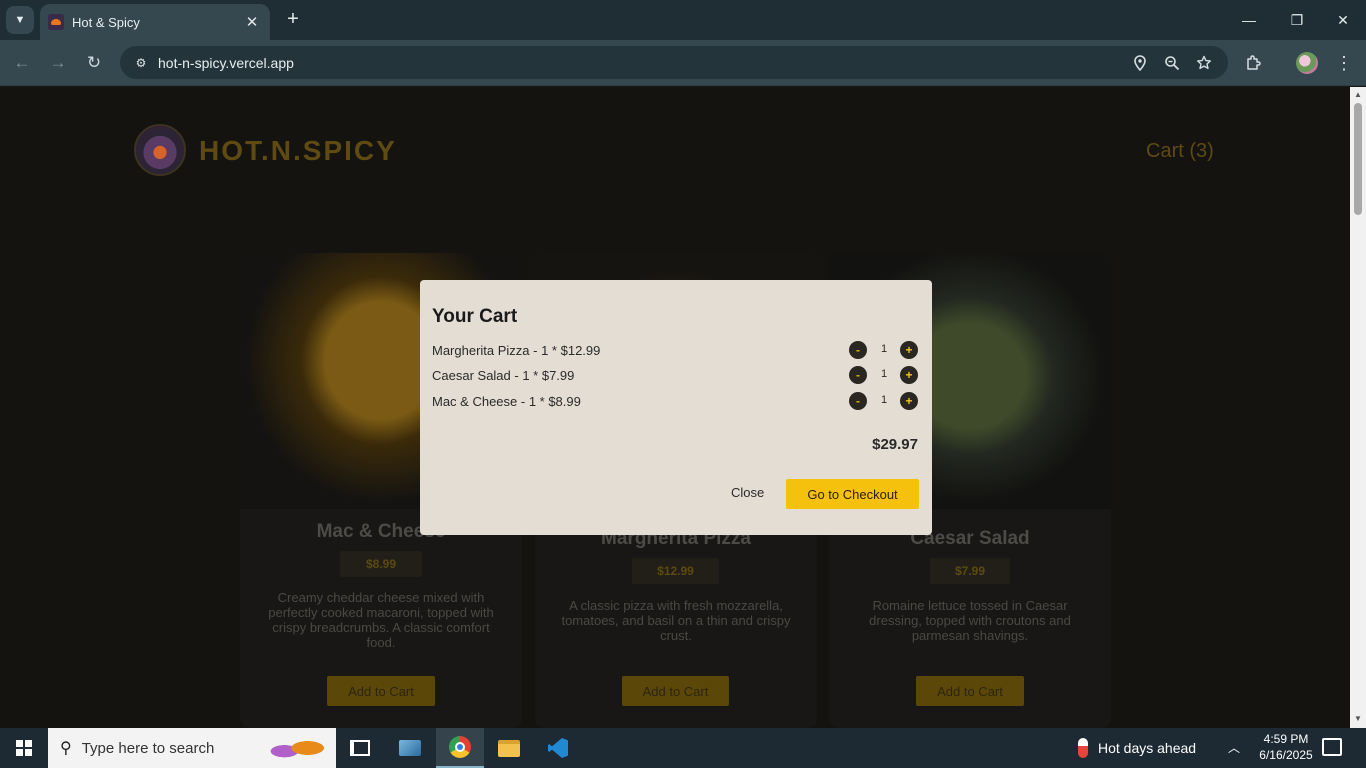 This screenshot has height=768, width=1366. What do you see at coordinates (1083, 748) in the screenshot?
I see `thermometer-icon` at bounding box center [1083, 748].